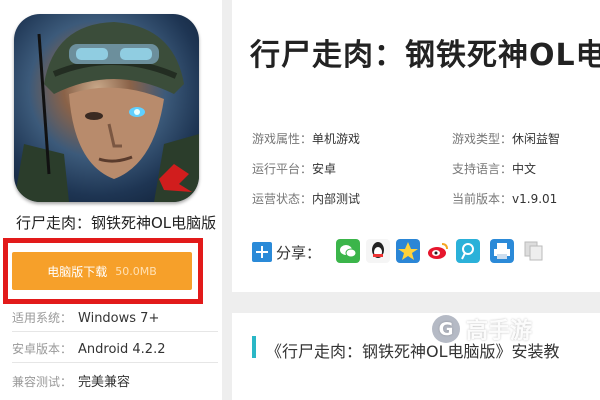  What do you see at coordinates (116, 223) in the screenshot?
I see `app-name: 行尸走肉：钢铁死神OL电脑版` at bounding box center [116, 223].